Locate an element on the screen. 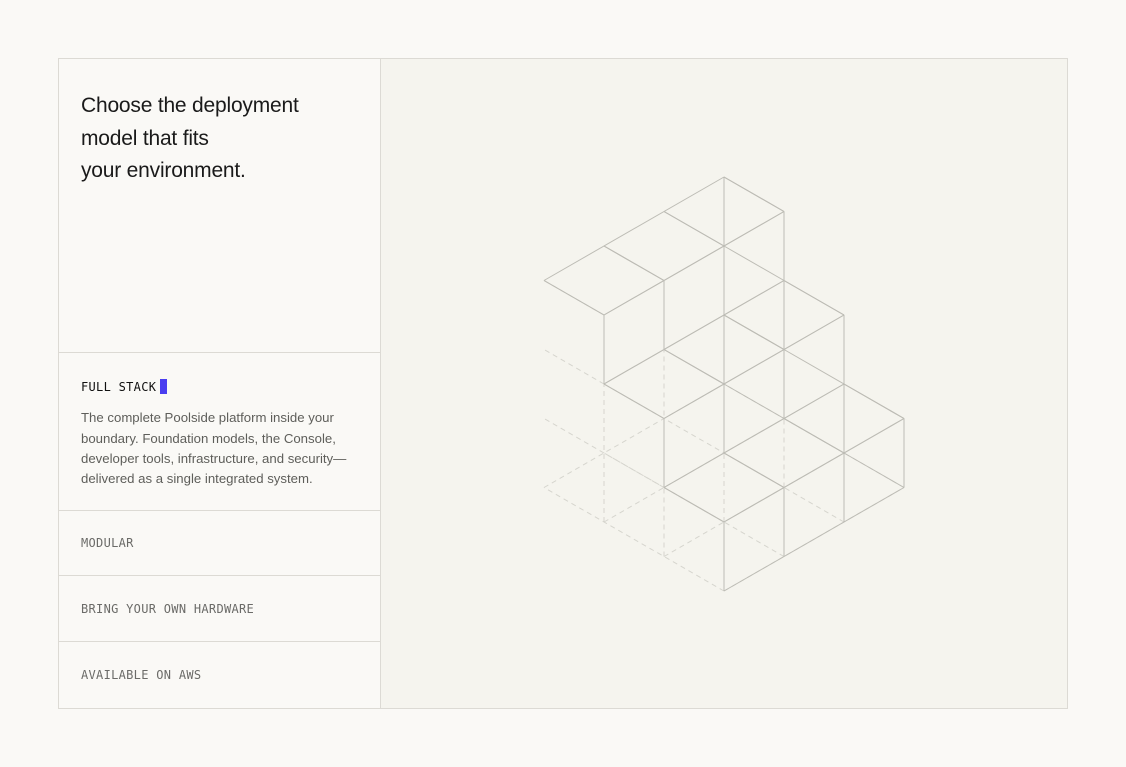 The image size is (1126, 767). option-bring-your-own-hardware: BRING YOUR OWN HARDWARE is located at coordinates (219, 609).